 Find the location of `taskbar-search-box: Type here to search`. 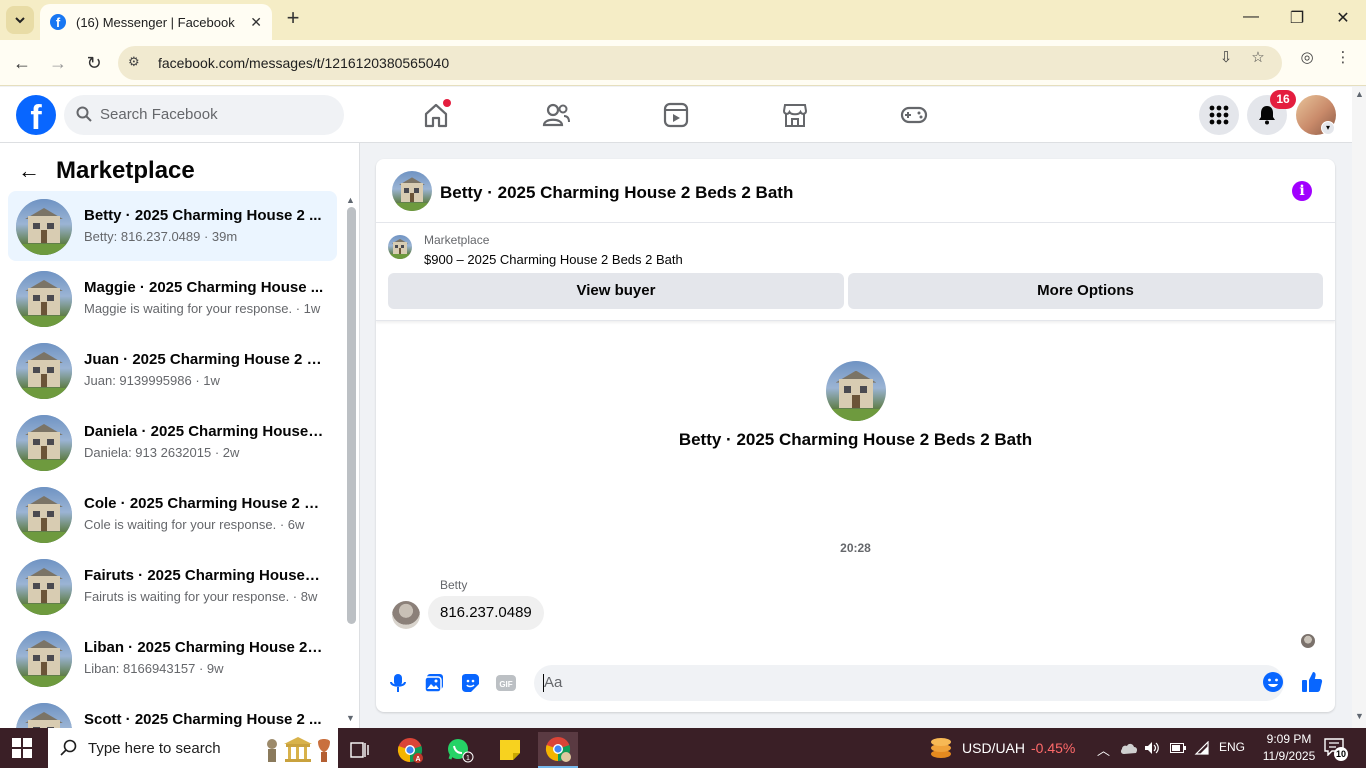

taskbar-search-box: Type here to search is located at coordinates (193, 748).